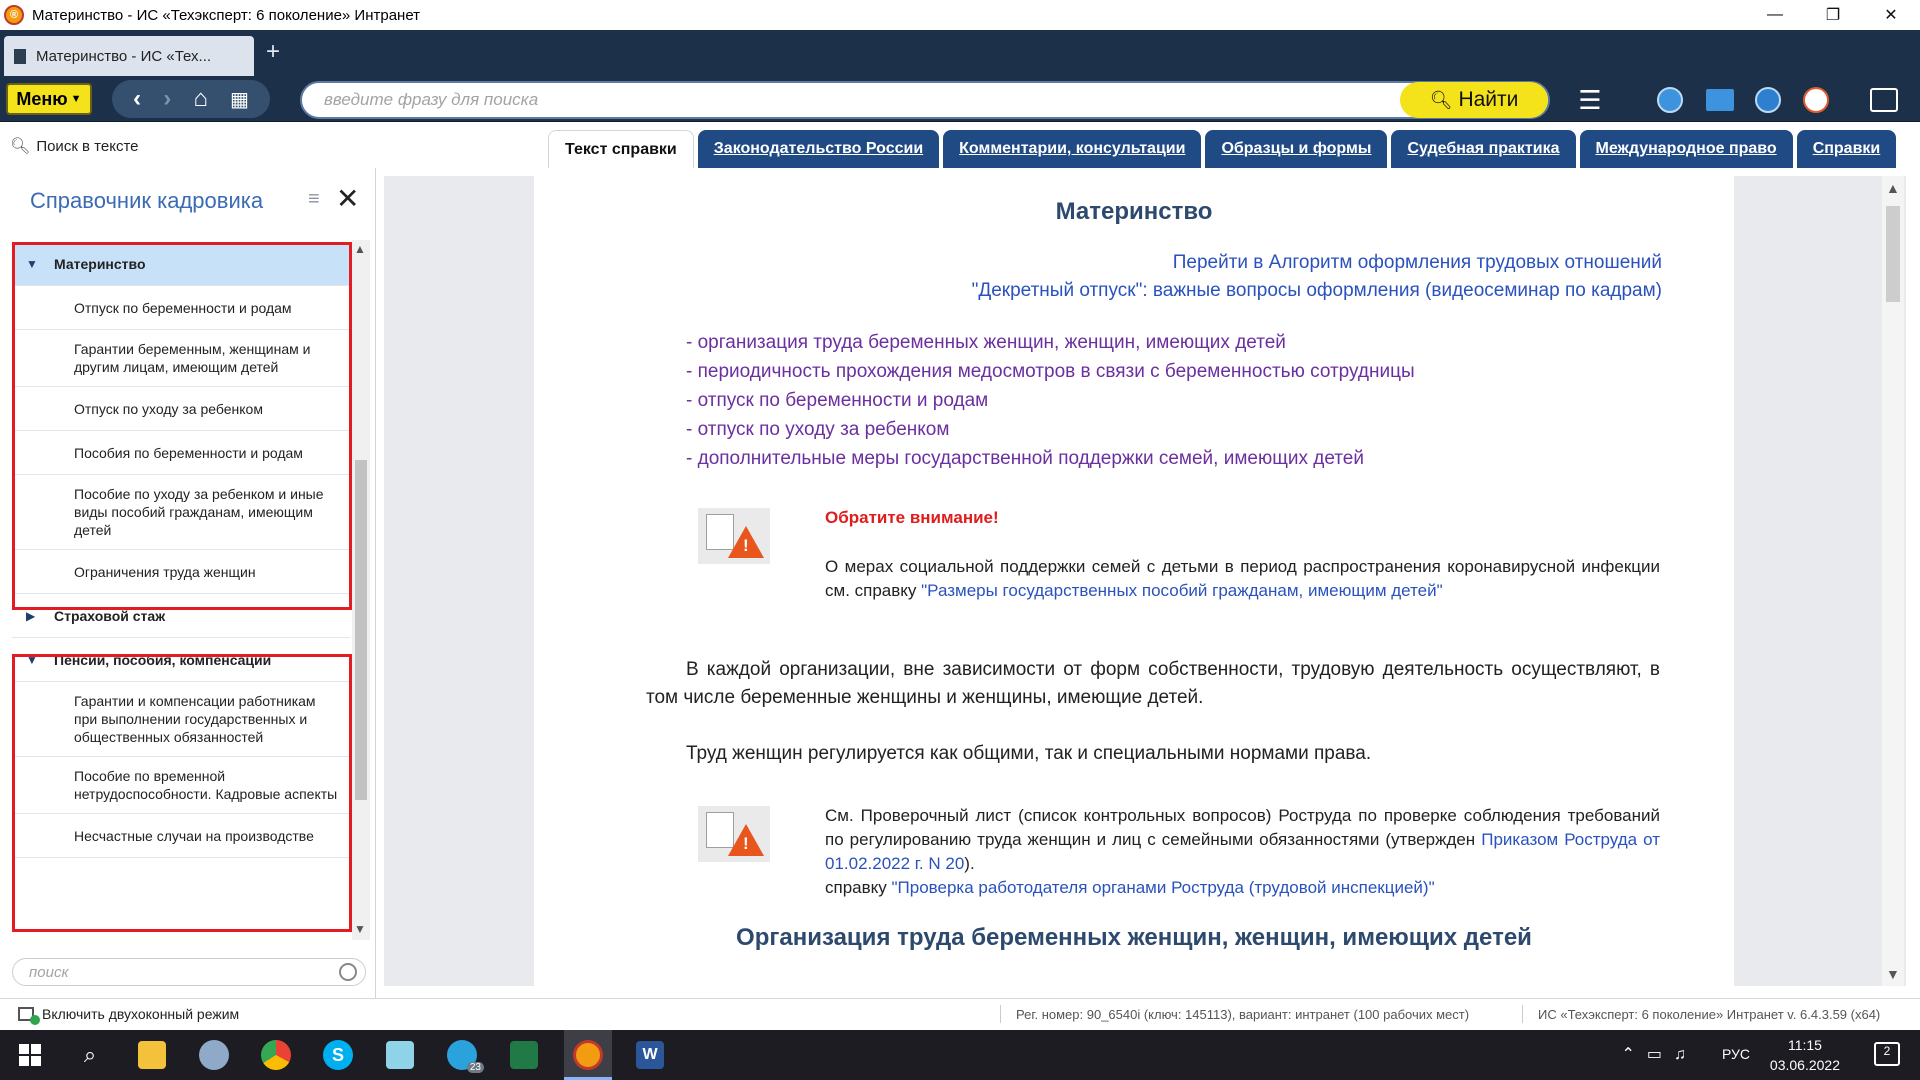  I want to click on tab-comments: Комментарии, консультации, so click(1072, 149).